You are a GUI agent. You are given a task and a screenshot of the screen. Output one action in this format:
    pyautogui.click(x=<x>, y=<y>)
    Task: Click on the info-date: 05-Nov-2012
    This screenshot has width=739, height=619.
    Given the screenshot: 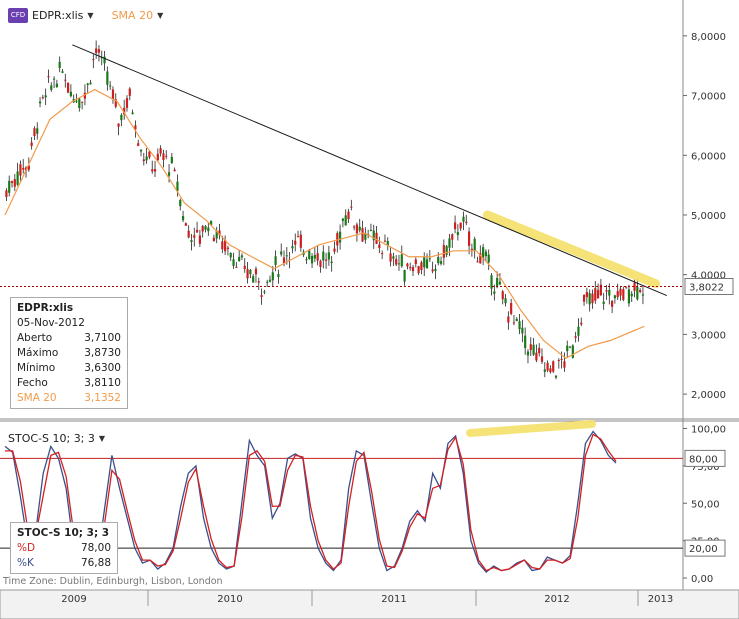 What is the action you would take?
    pyautogui.click(x=51, y=323)
    